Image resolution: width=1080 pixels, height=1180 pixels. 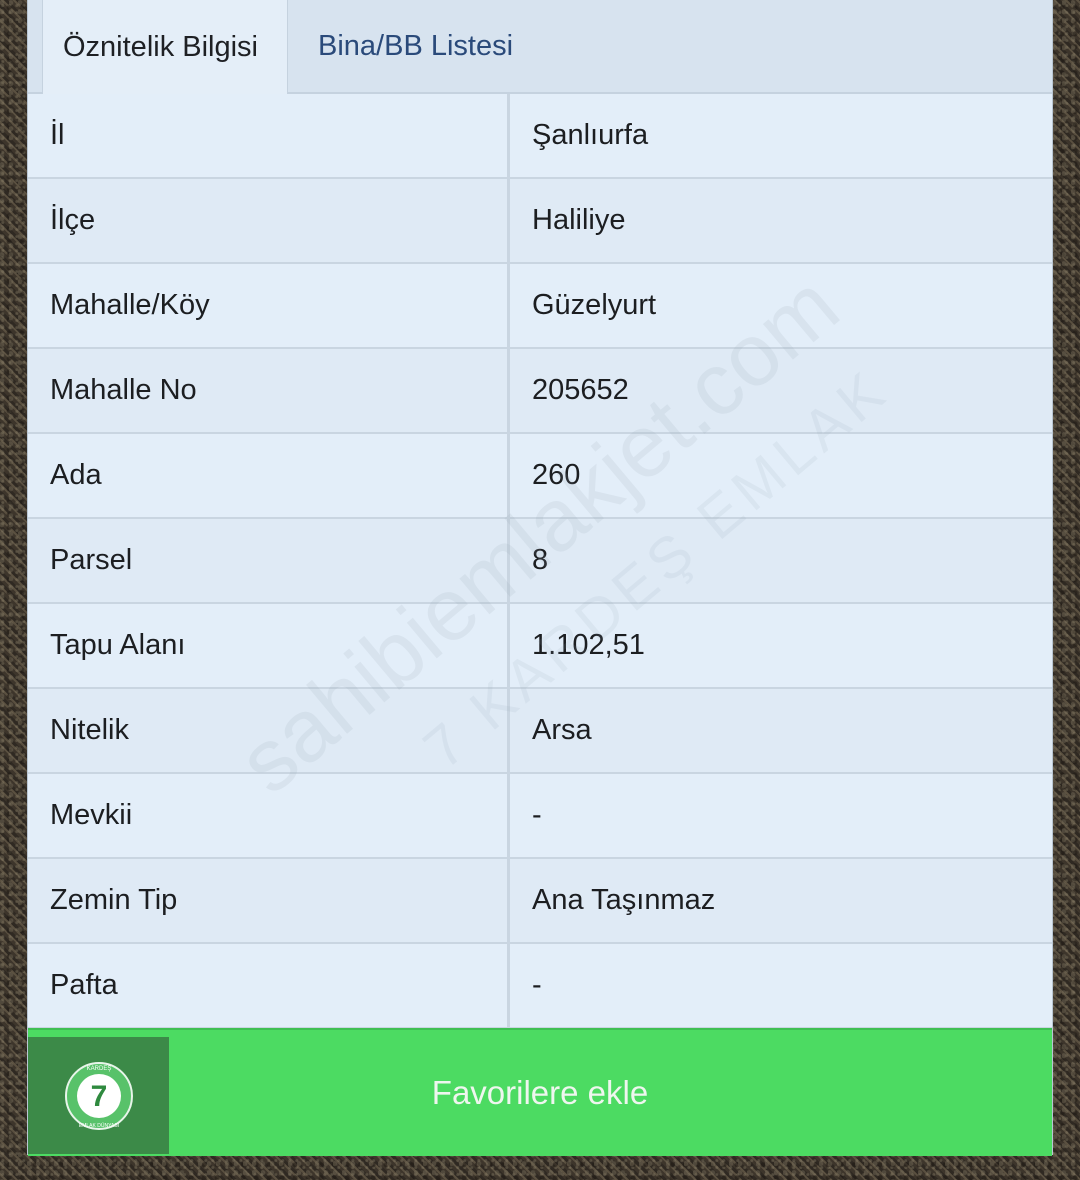 I want to click on table-row: İlçe Haliliye, so click(x=540, y=221).